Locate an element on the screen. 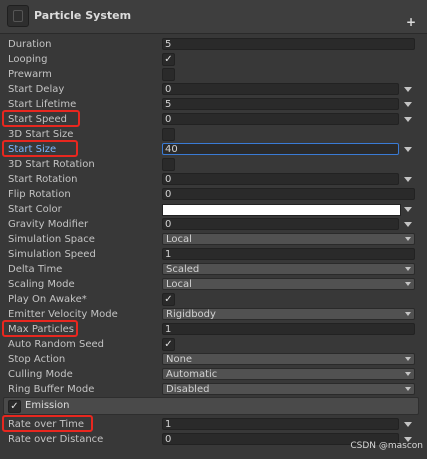  row-start-lifetime: Start Lifetime 5 is located at coordinates (213, 104).